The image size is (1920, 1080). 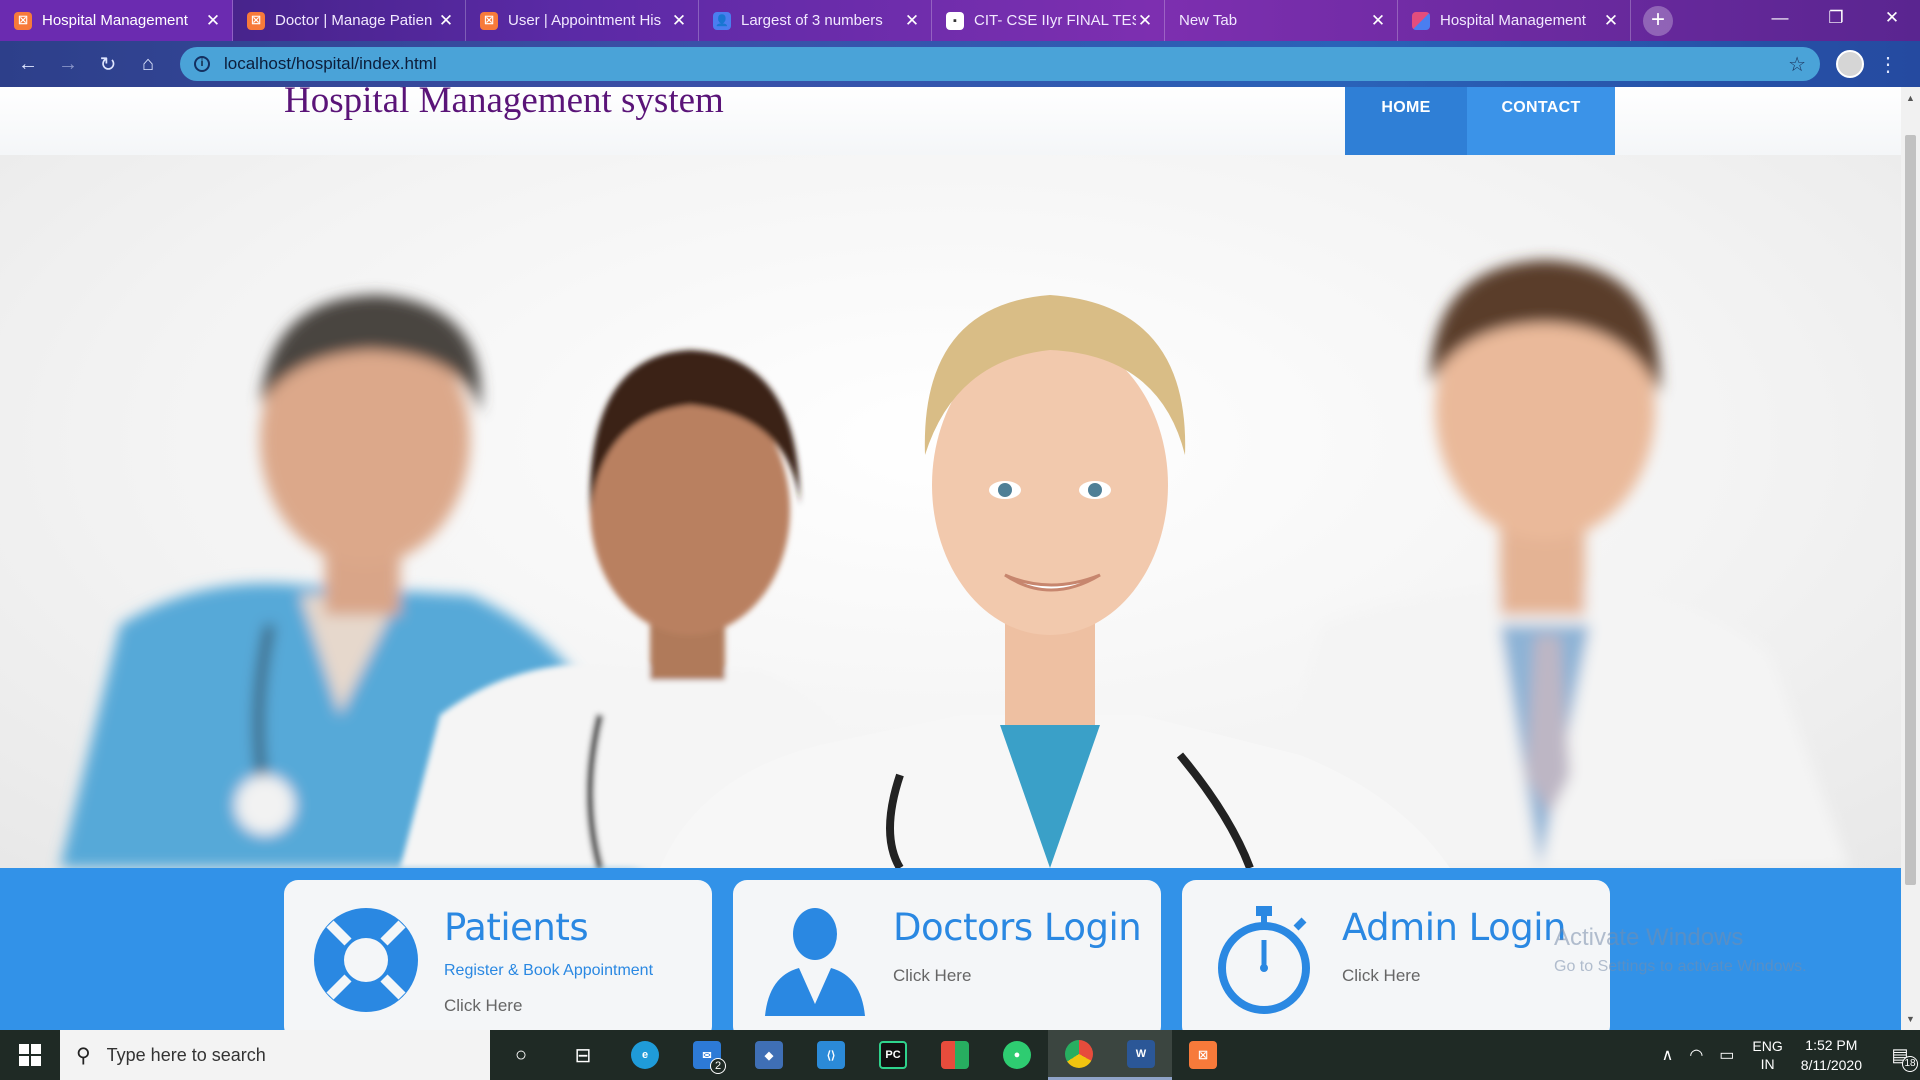 I want to click on tab-title: CIT- CSE IIyr FINAL TES, so click(x=1055, y=20).